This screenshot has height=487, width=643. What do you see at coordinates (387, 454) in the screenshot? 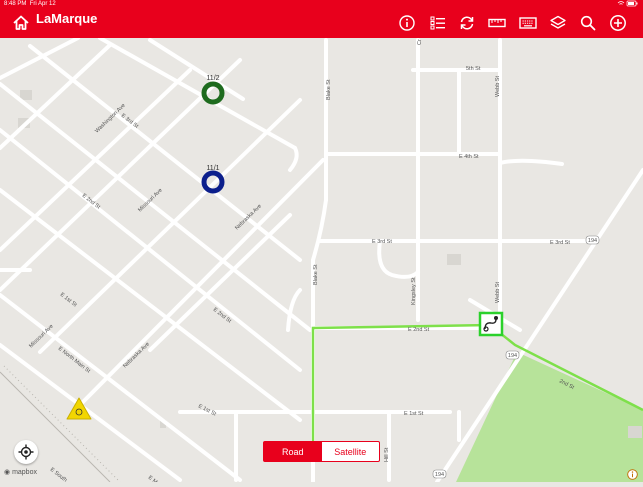
I see `street-label-hill: Hill St` at bounding box center [387, 454].